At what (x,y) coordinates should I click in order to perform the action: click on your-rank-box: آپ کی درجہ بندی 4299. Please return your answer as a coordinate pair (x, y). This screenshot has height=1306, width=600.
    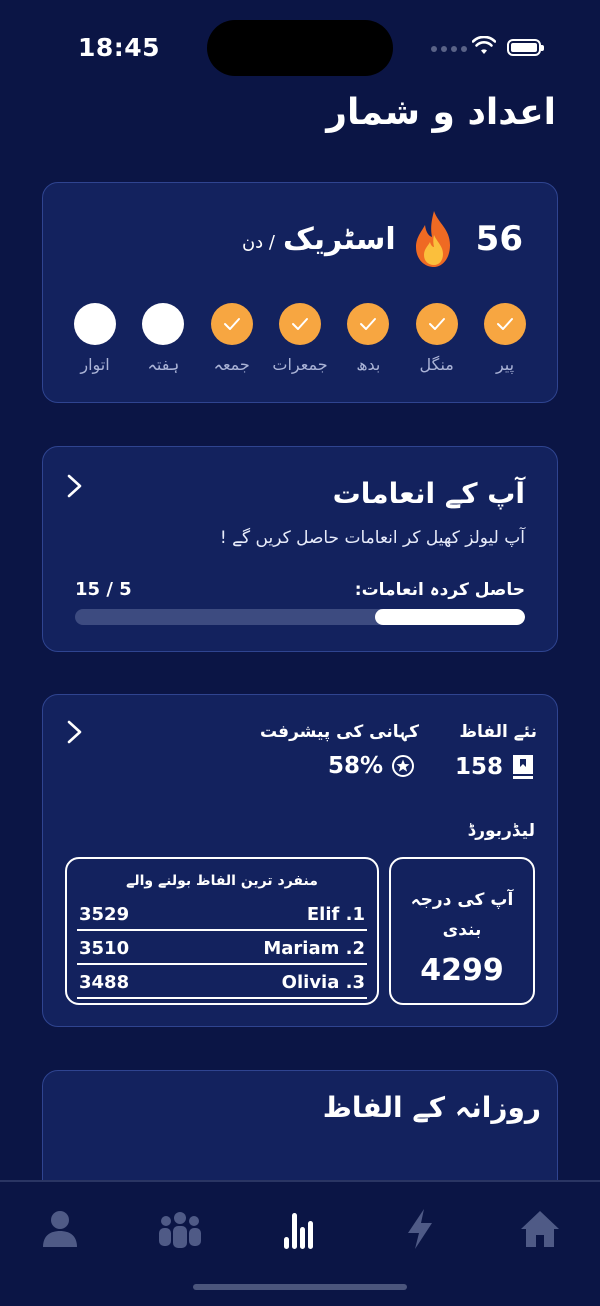
    Looking at the image, I should click on (462, 931).